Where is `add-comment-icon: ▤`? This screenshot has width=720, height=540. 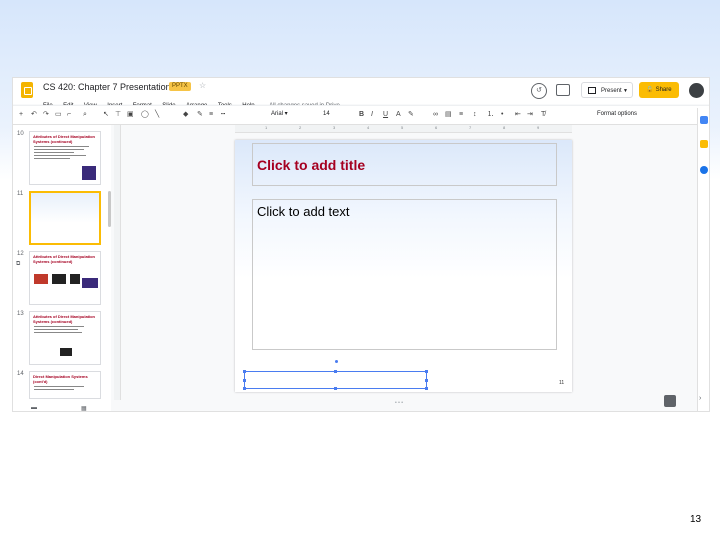 add-comment-icon: ▤ is located at coordinates (448, 115).